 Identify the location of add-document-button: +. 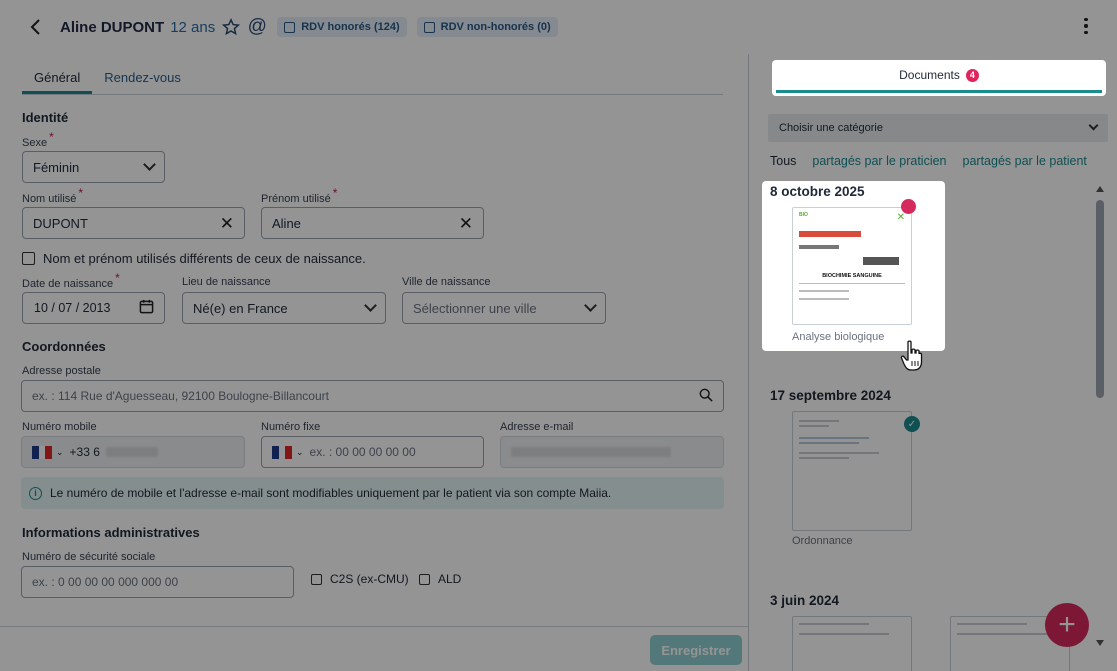
(1067, 625).